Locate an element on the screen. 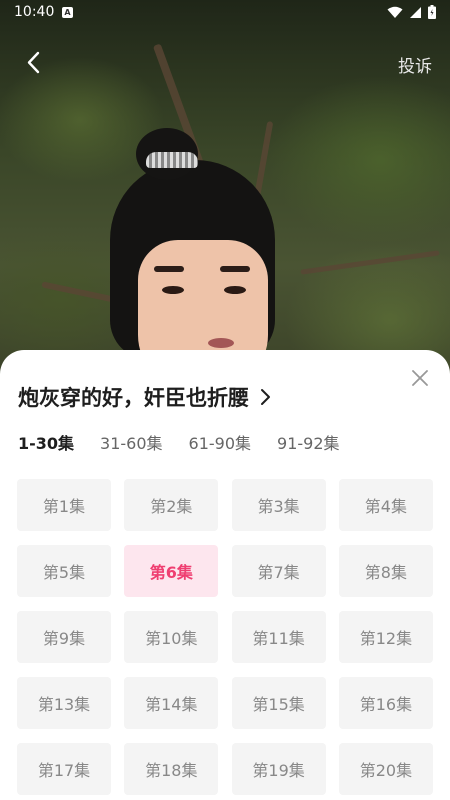 This screenshot has width=450, height=800. tab-91-92: 91-92集 is located at coordinates (308, 442).